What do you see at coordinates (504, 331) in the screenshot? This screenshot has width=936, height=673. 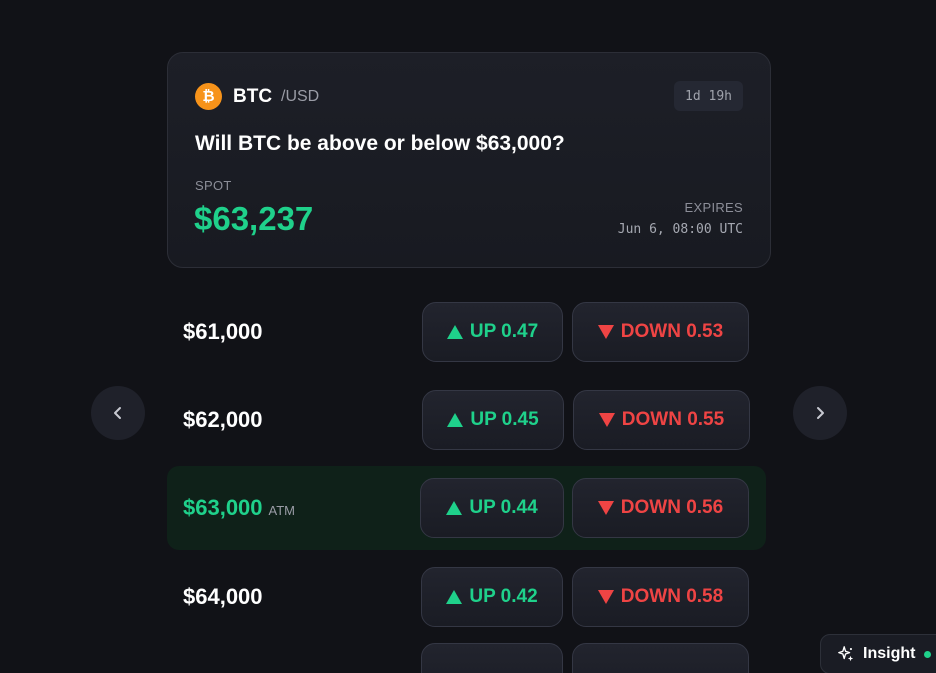 I see `up-label: UP 0.47` at bounding box center [504, 331].